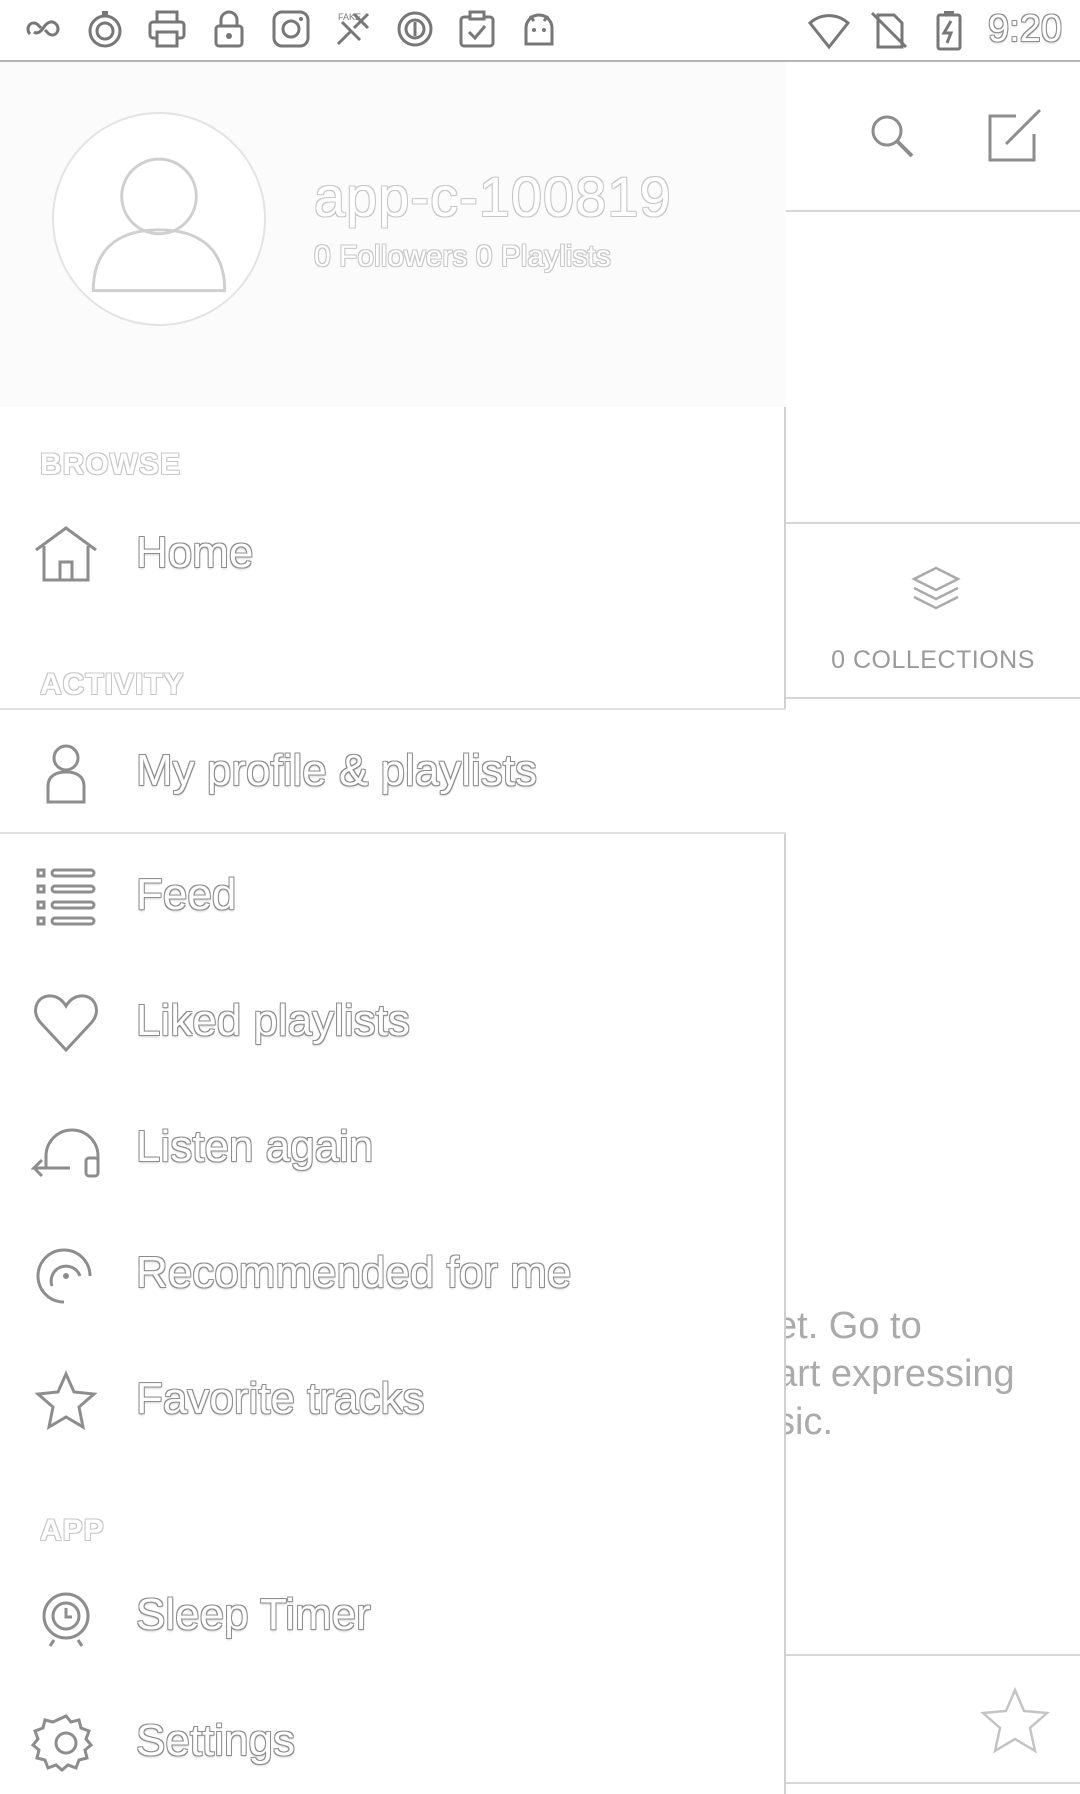 Image resolution: width=1080 pixels, height=1794 pixels. What do you see at coordinates (353, 29) in the screenshot?
I see `fake-gps-icon: FAKE` at bounding box center [353, 29].